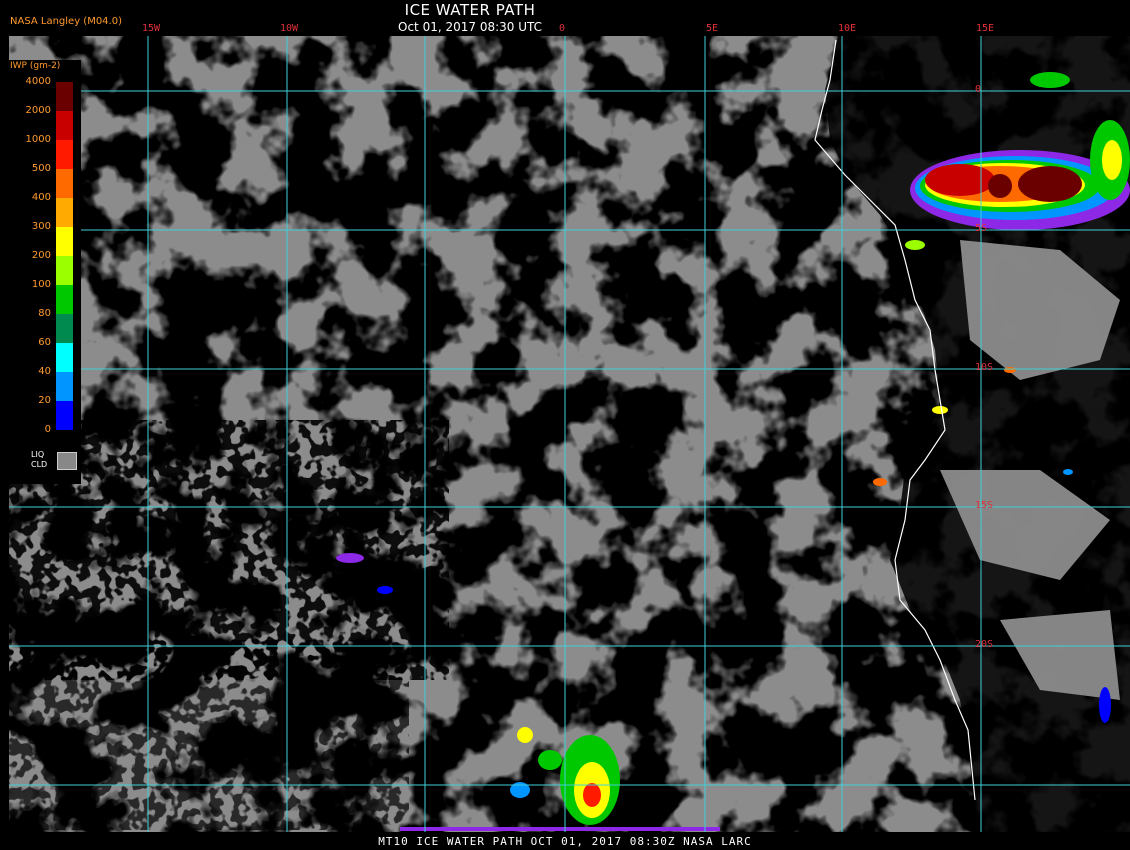 The width and height of the screenshot is (1130, 850). Describe the element at coordinates (984, 644) in the screenshot. I see `lat-label-20s: 20S` at that location.